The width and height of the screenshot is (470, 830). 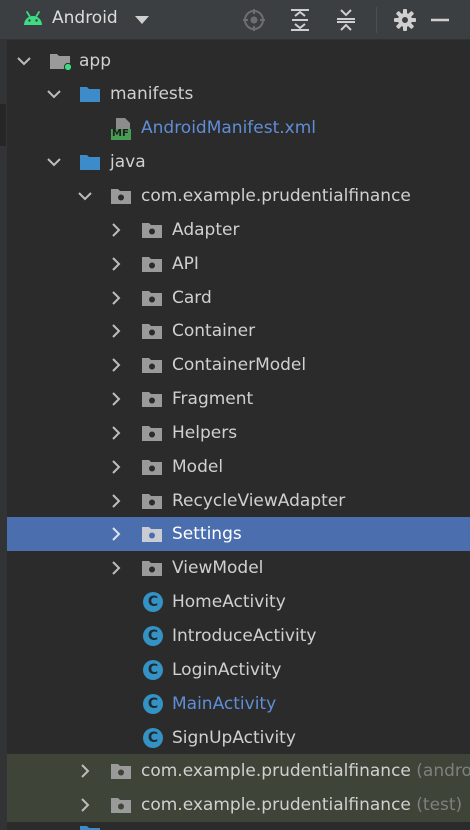 I want to click on tree-node-manifests: manifests, so click(x=238, y=94).